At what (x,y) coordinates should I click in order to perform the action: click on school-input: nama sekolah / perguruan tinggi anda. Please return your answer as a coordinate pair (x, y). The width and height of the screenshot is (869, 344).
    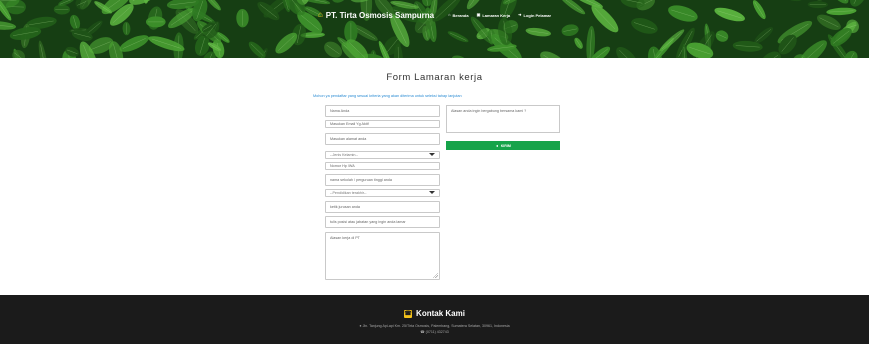
    Looking at the image, I should click on (382, 180).